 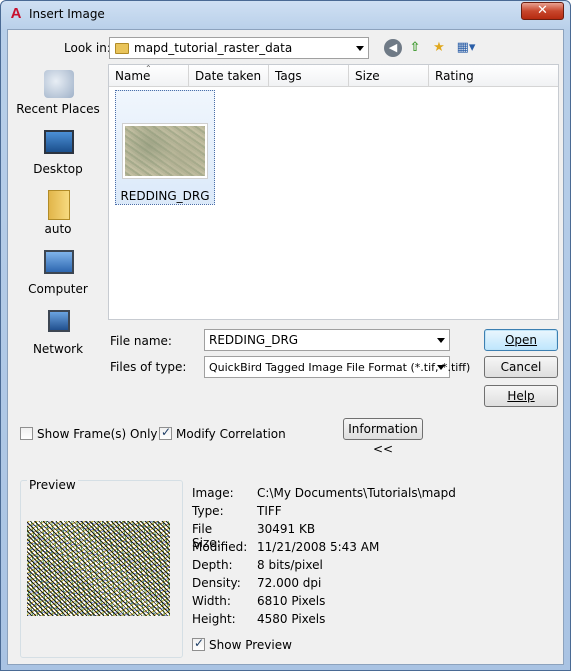 I want to click on open-button: Open, so click(x=521, y=340).